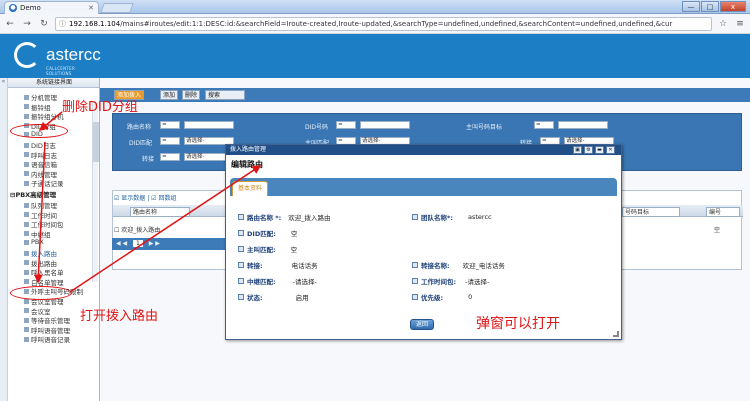 The width and height of the screenshot is (750, 401). What do you see at coordinates (423, 150) in the screenshot?
I see `modal-titlebar: 拨入路由管理` at bounding box center [423, 150].